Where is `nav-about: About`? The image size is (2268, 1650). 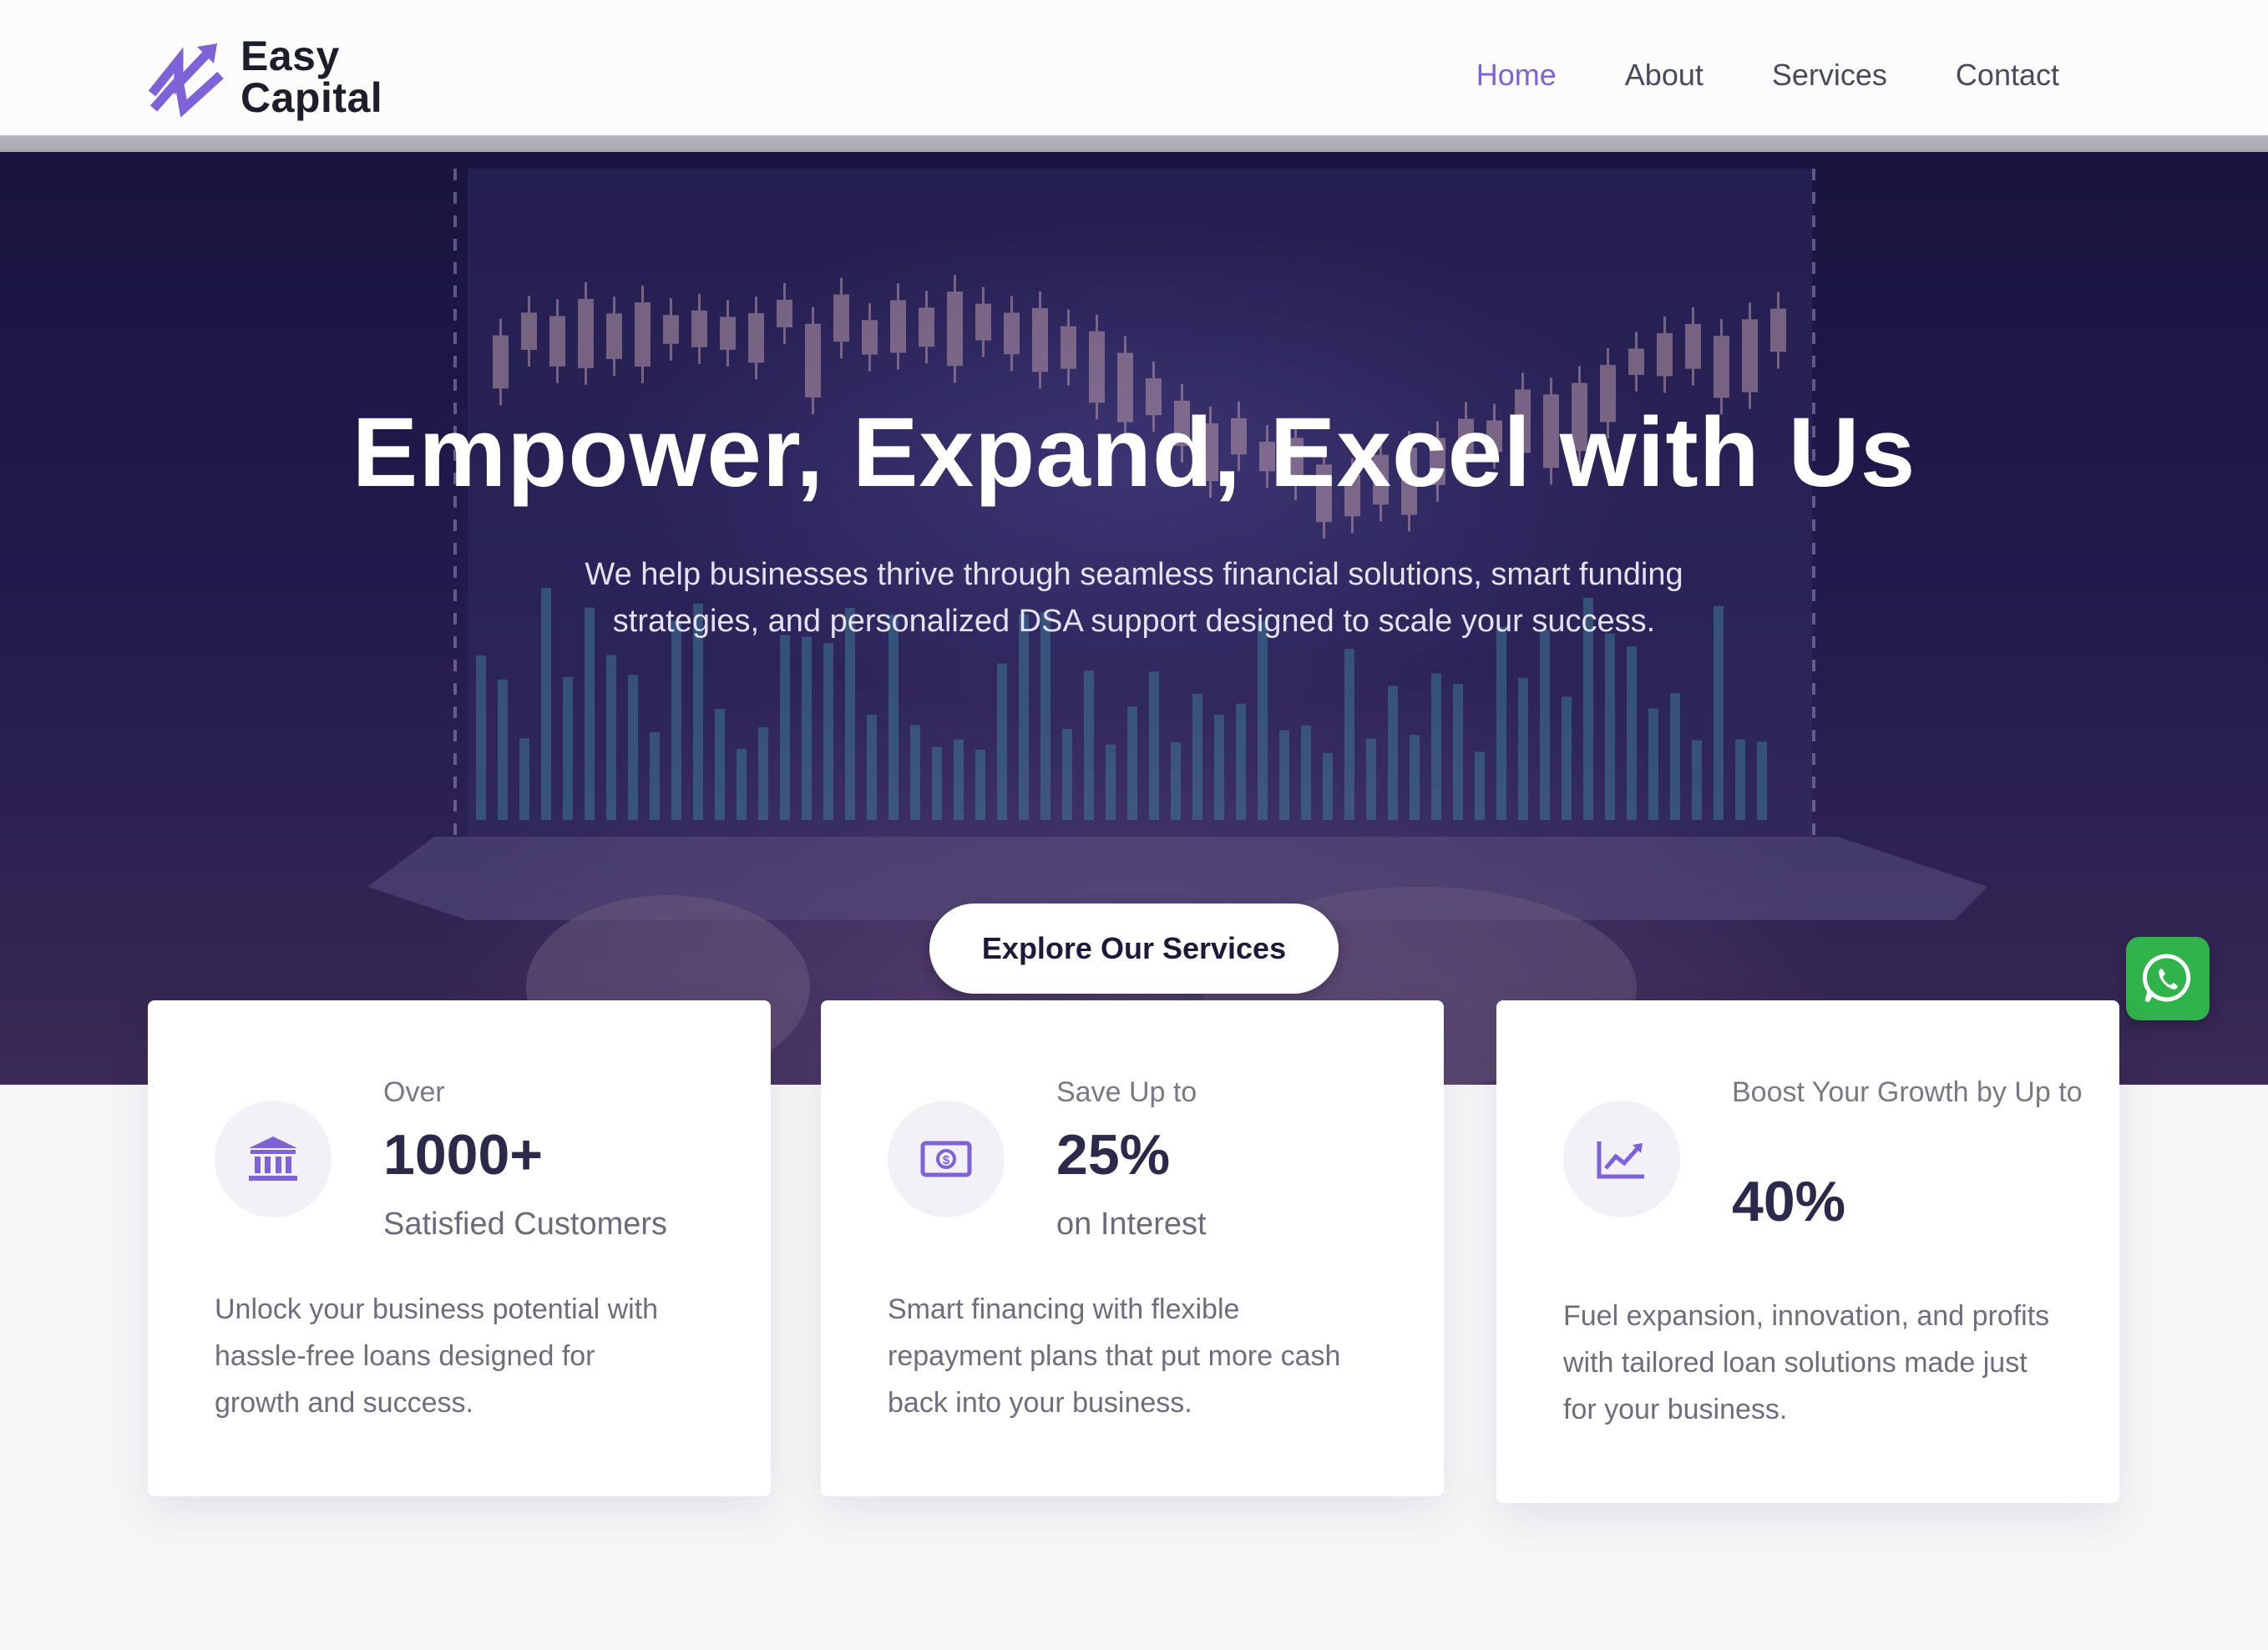 nav-about: About is located at coordinates (1664, 75).